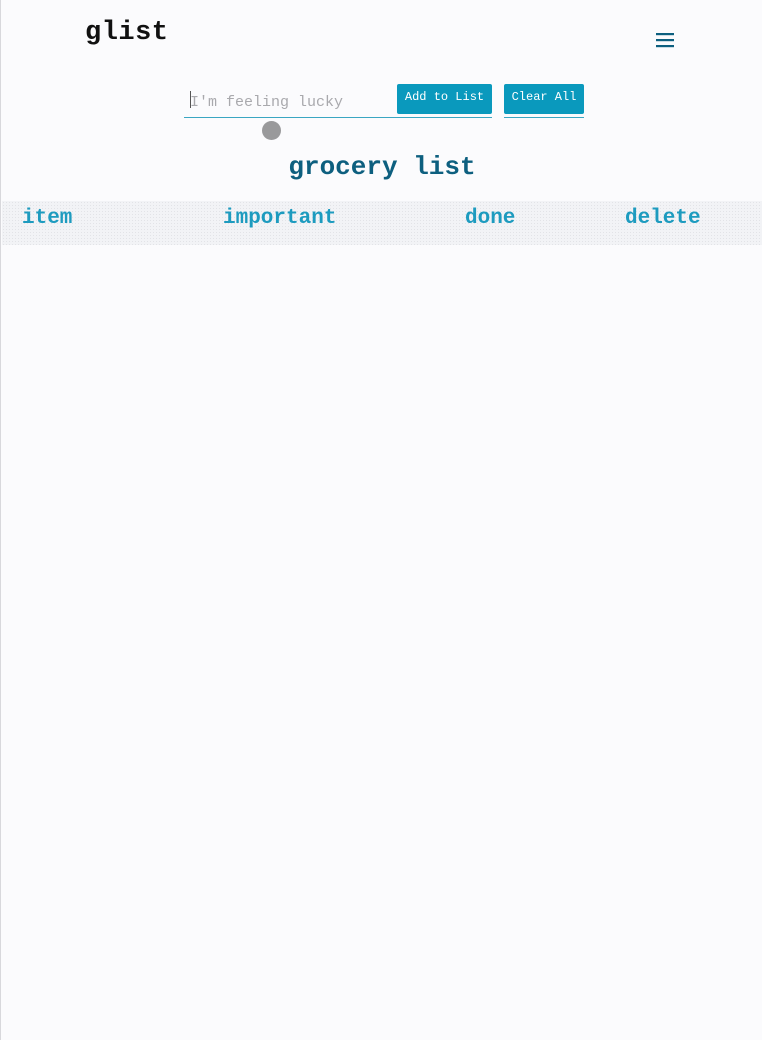 Image resolution: width=762 pixels, height=1040 pixels. I want to click on clear-all-button: Clear All, so click(544, 99).